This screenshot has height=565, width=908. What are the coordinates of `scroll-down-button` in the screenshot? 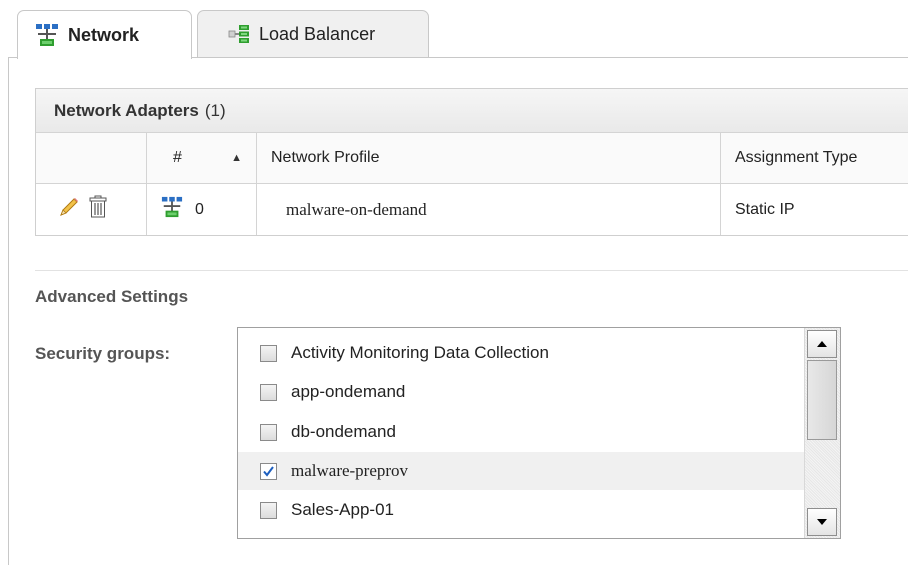 It's located at (822, 522).